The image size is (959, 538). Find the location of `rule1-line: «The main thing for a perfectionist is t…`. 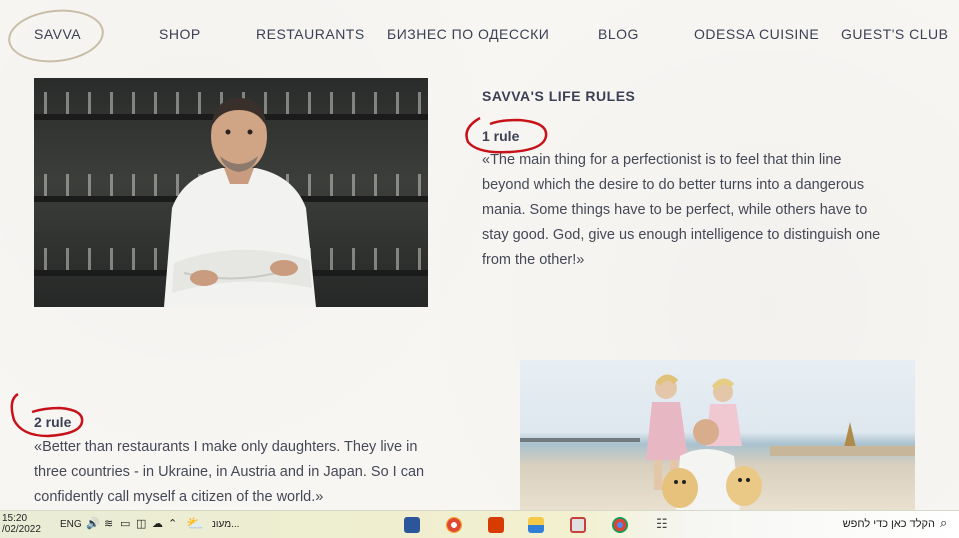

rule1-line: «The main thing for a perfectionist is t… is located at coordinates (662, 160).